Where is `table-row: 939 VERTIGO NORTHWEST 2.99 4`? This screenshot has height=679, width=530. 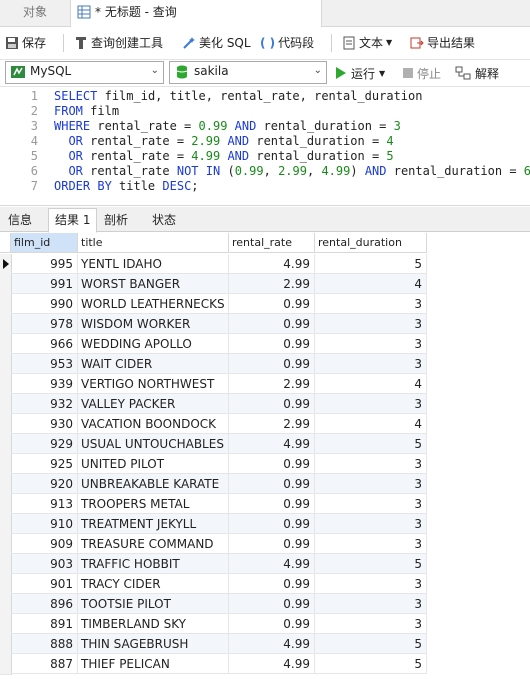
table-row: 939 VERTIGO NORTHWEST 2.99 4 is located at coordinates (213, 384).